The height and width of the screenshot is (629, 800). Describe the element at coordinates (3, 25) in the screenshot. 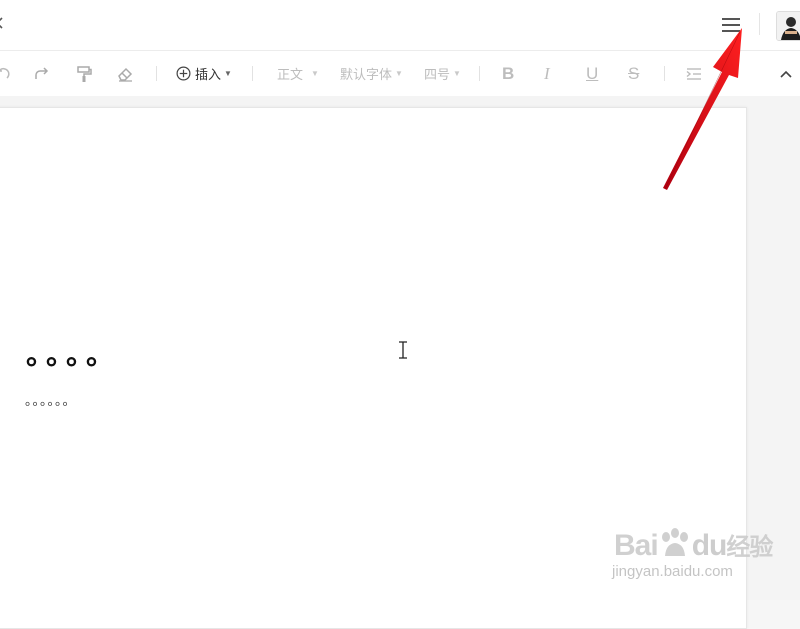

I see `back-chevron-icon` at that location.